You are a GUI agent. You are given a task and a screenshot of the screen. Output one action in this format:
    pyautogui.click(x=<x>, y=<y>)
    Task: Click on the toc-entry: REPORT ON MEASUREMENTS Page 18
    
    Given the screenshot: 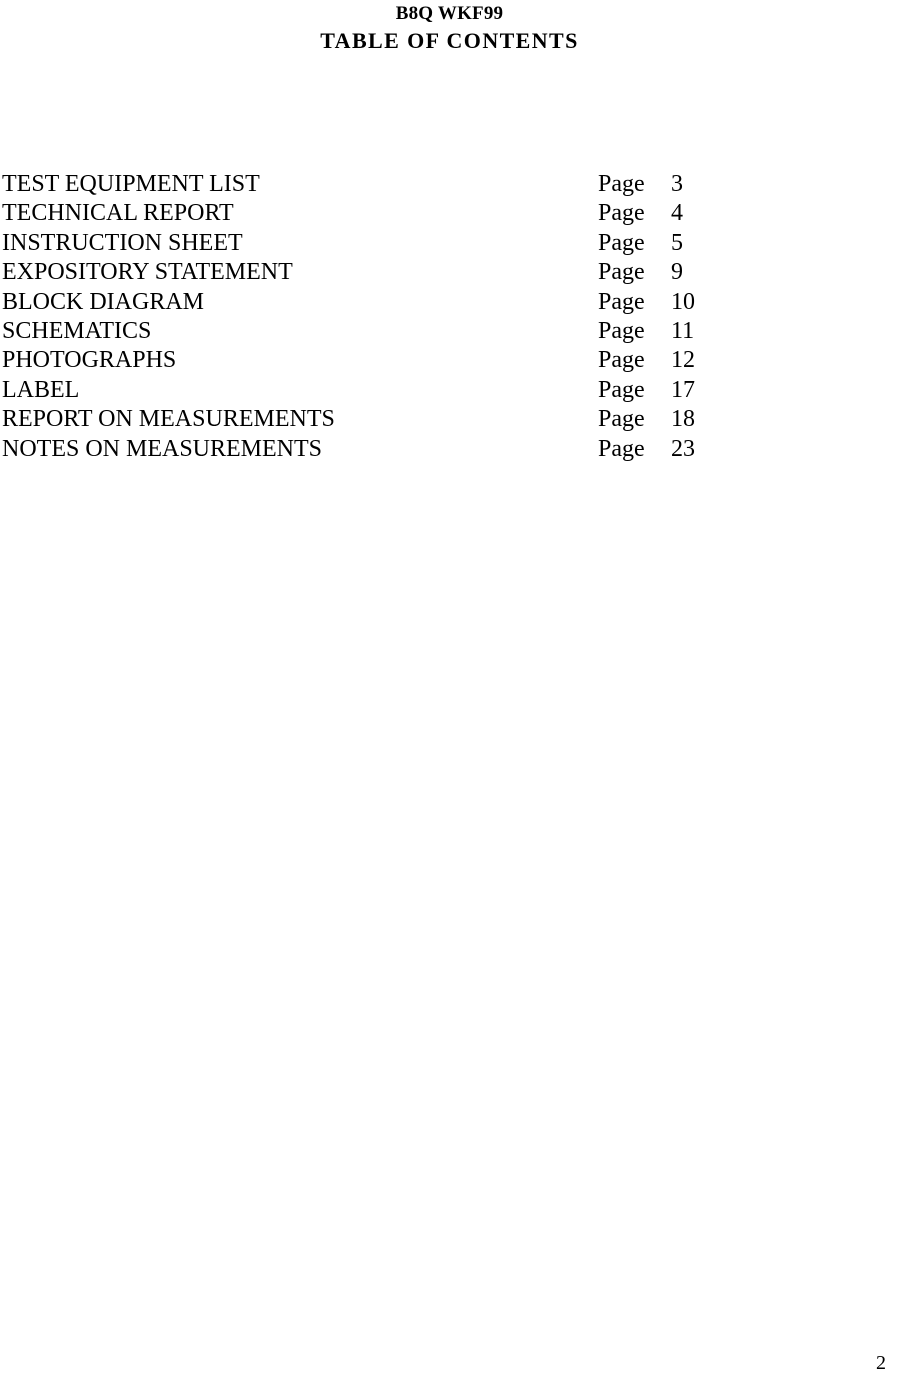 What is the action you would take?
    pyautogui.click(x=447, y=419)
    